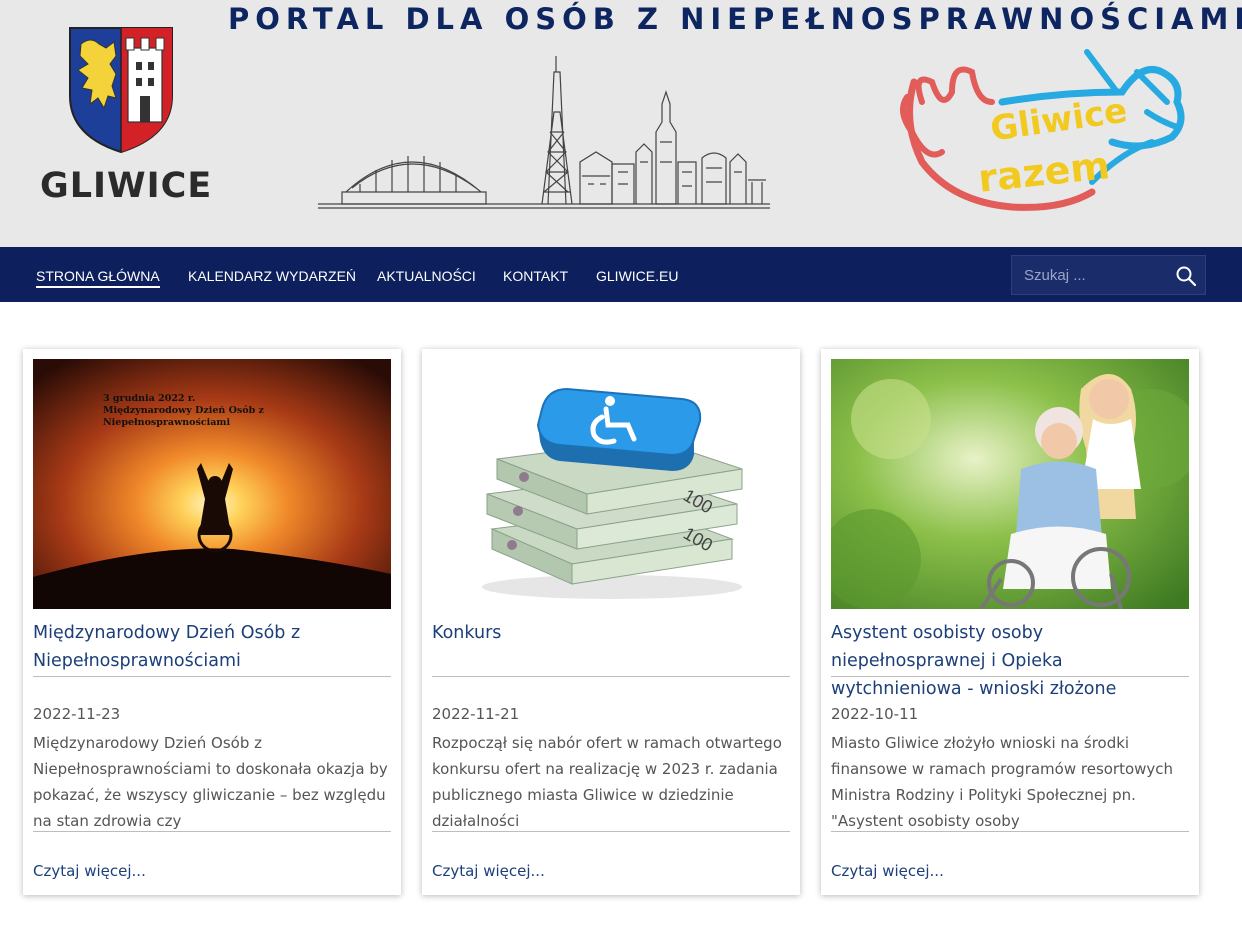 This screenshot has width=1242, height=927. Describe the element at coordinates (126, 186) in the screenshot. I see `city-name: GLIWICE` at that location.